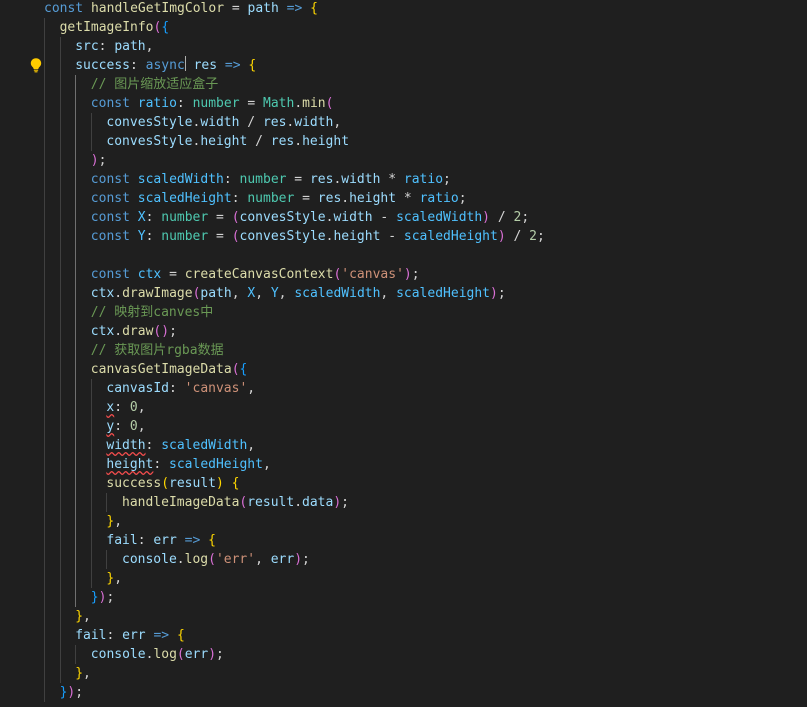 This screenshot has width=807, height=707. Describe the element at coordinates (263, 179) in the screenshot. I see `type-token: number` at that location.